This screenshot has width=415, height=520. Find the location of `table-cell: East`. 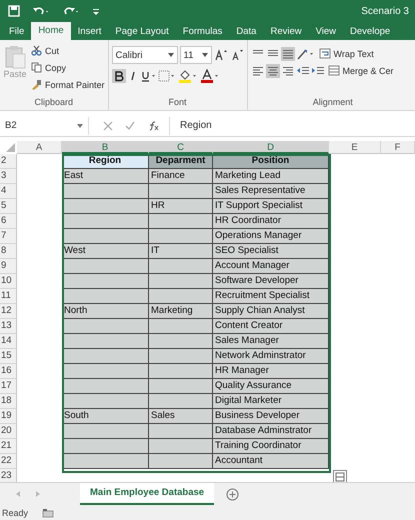

table-cell: East is located at coordinates (105, 176).